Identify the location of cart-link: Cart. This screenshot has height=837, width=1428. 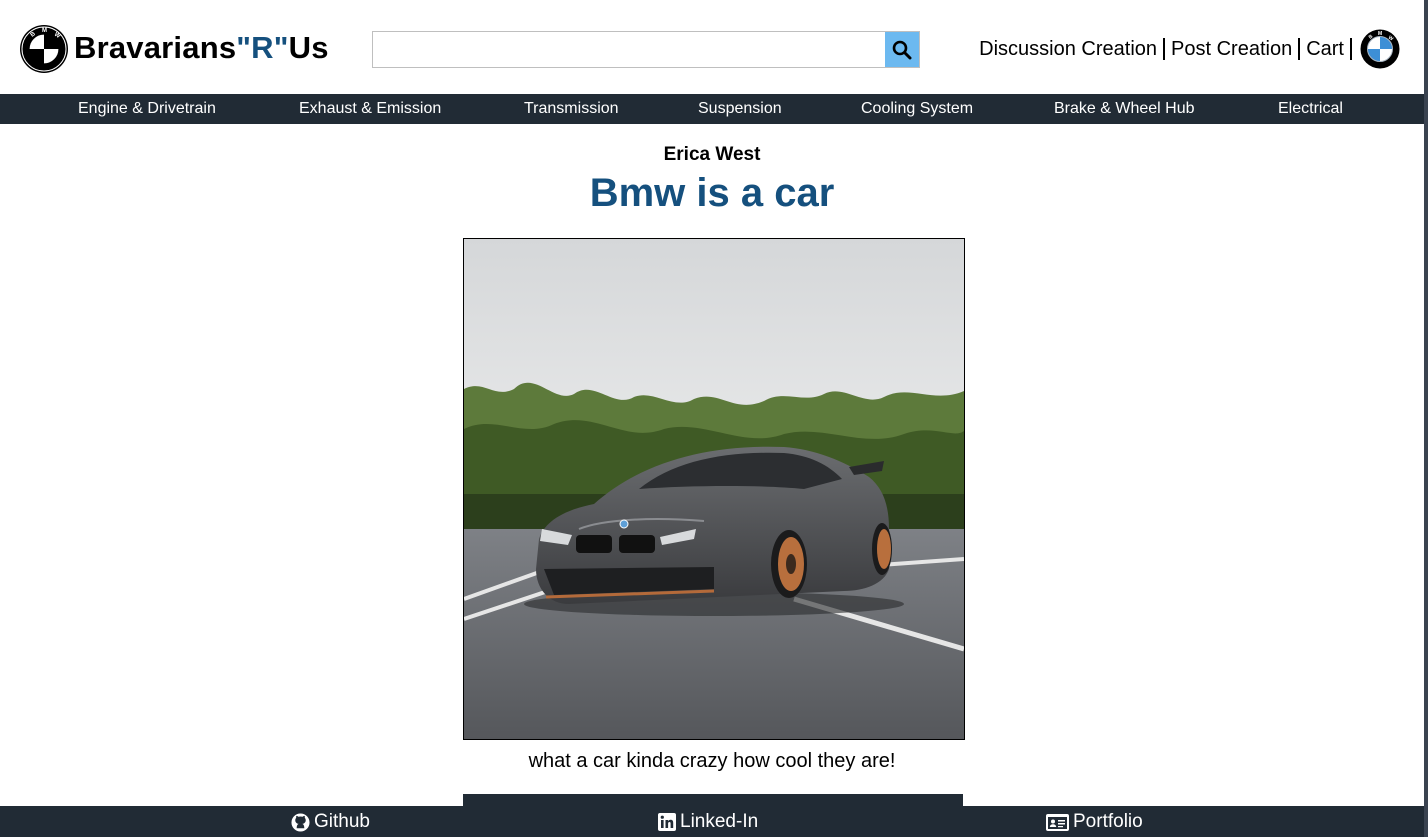
(1325, 49).